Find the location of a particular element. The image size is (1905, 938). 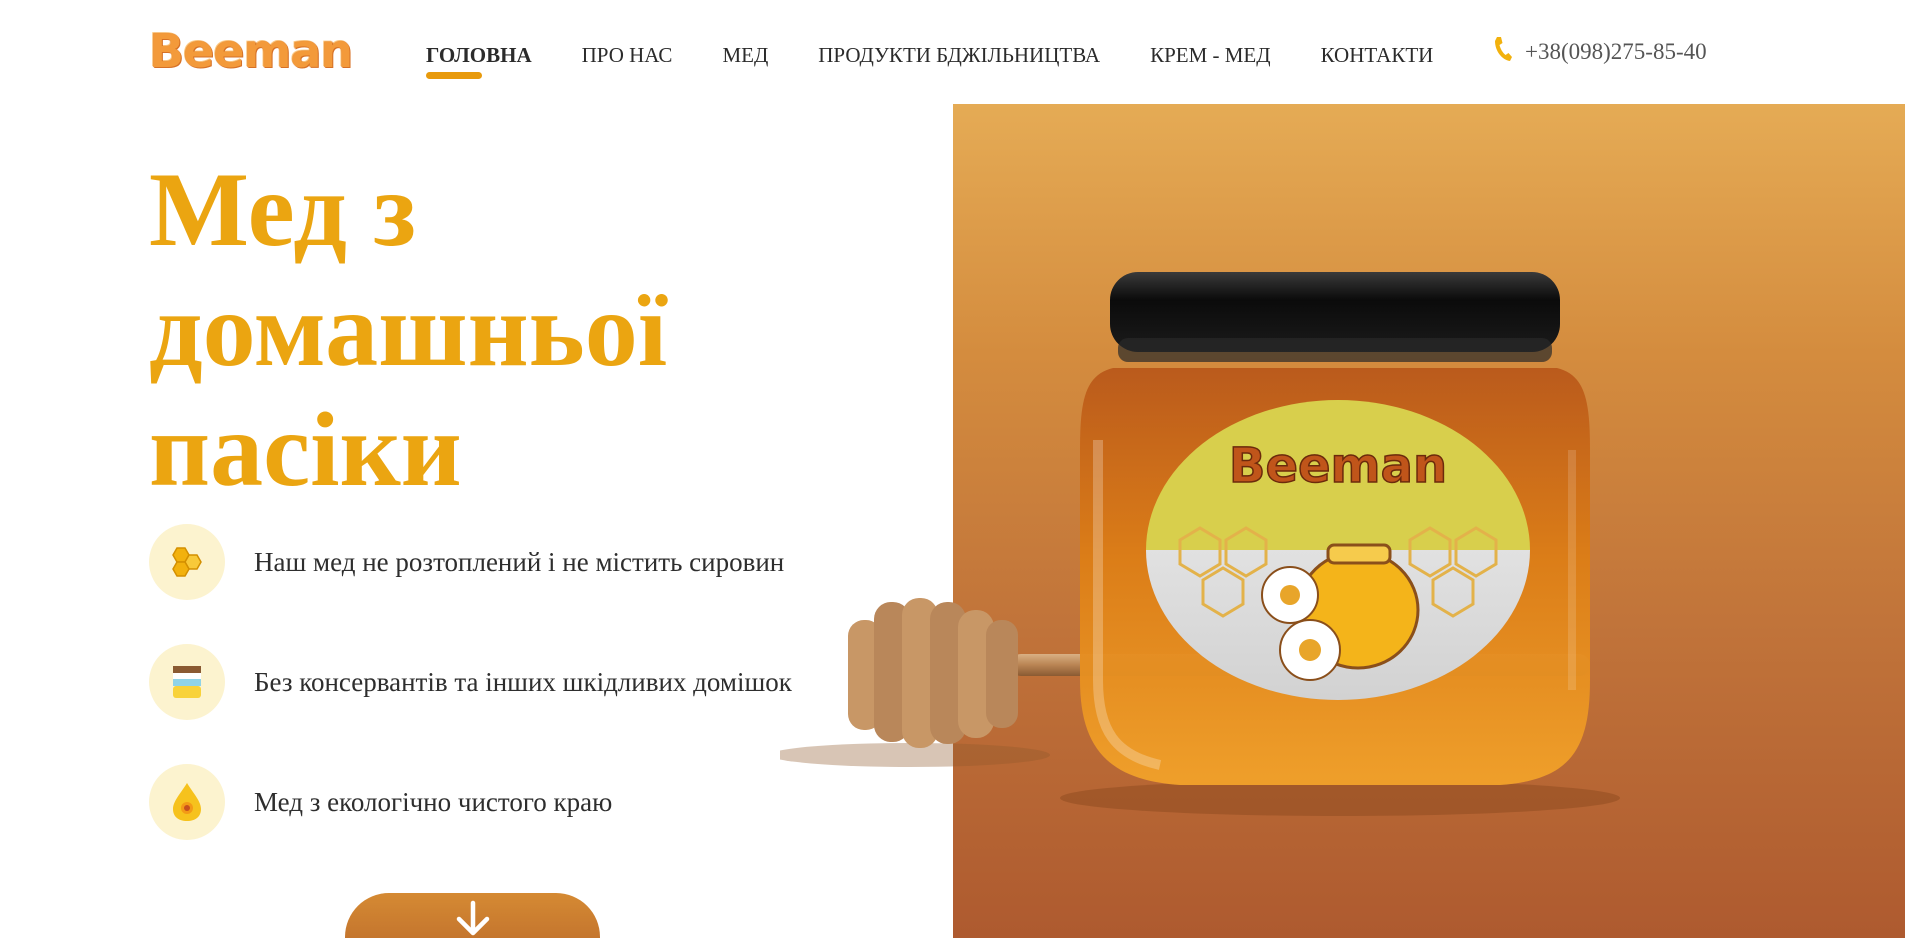

phone-contact: +38(098)275-85-40 is located at coordinates (1600, 51).